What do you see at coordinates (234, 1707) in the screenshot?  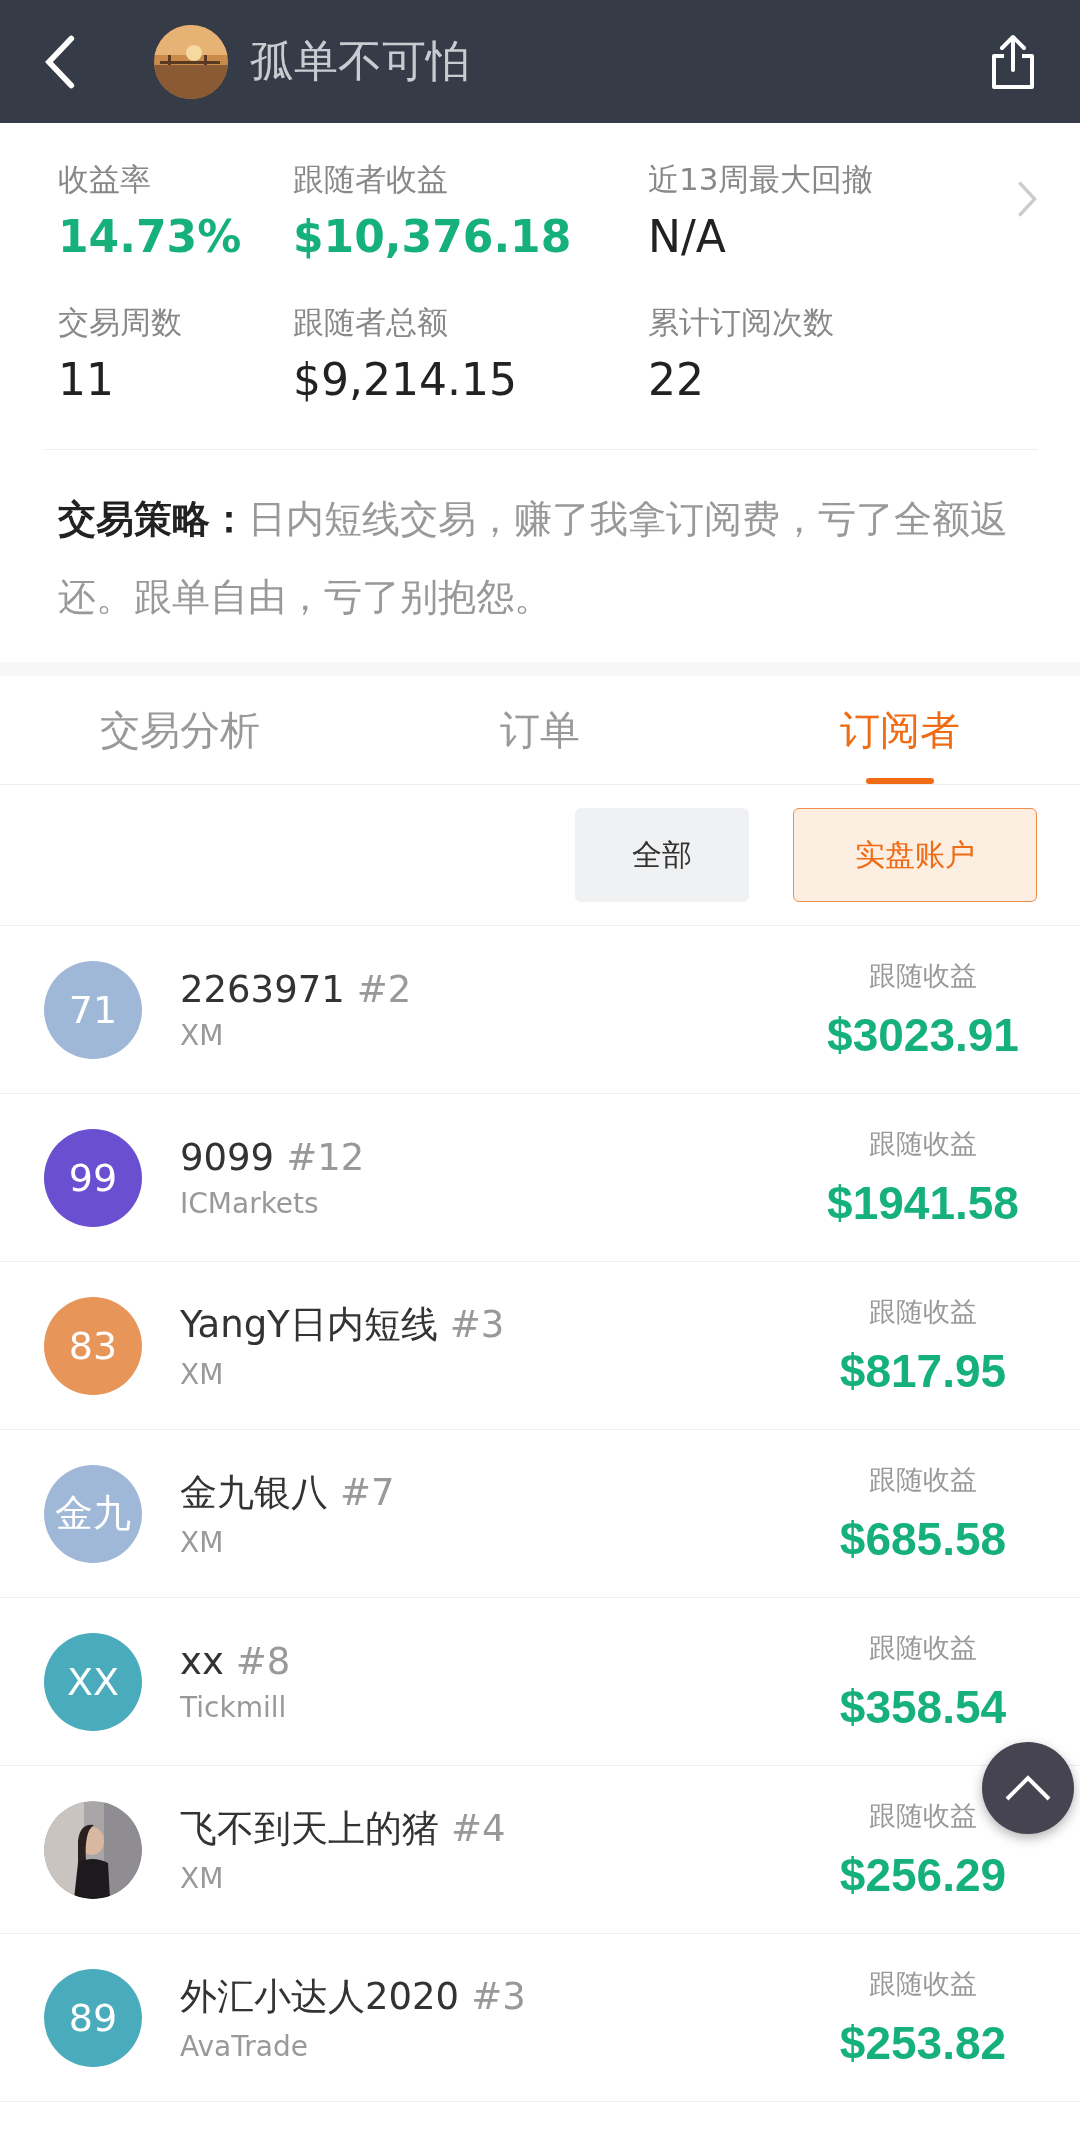 I see `broker-name: Tickmill` at bounding box center [234, 1707].